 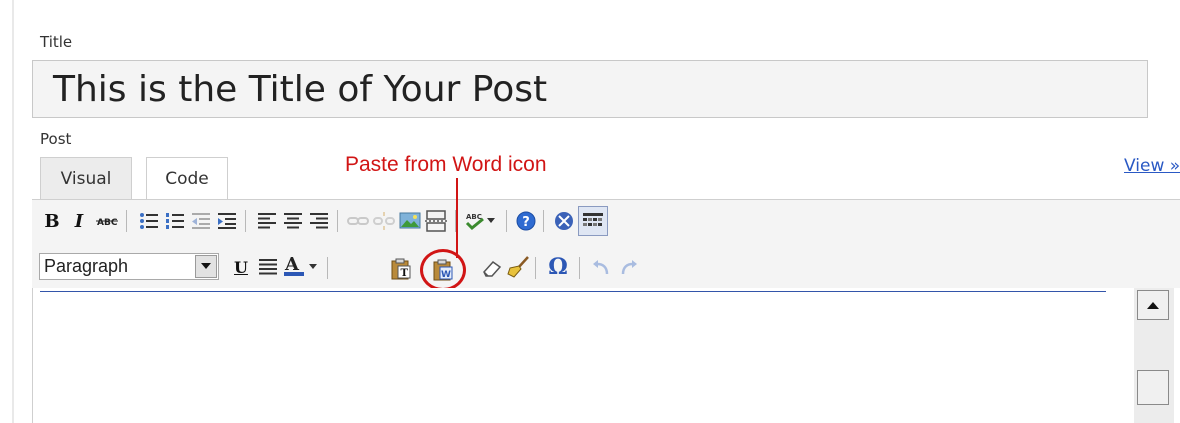 What do you see at coordinates (300, 89) in the screenshot?
I see `title-input-value: This is the Title of Your Post` at bounding box center [300, 89].